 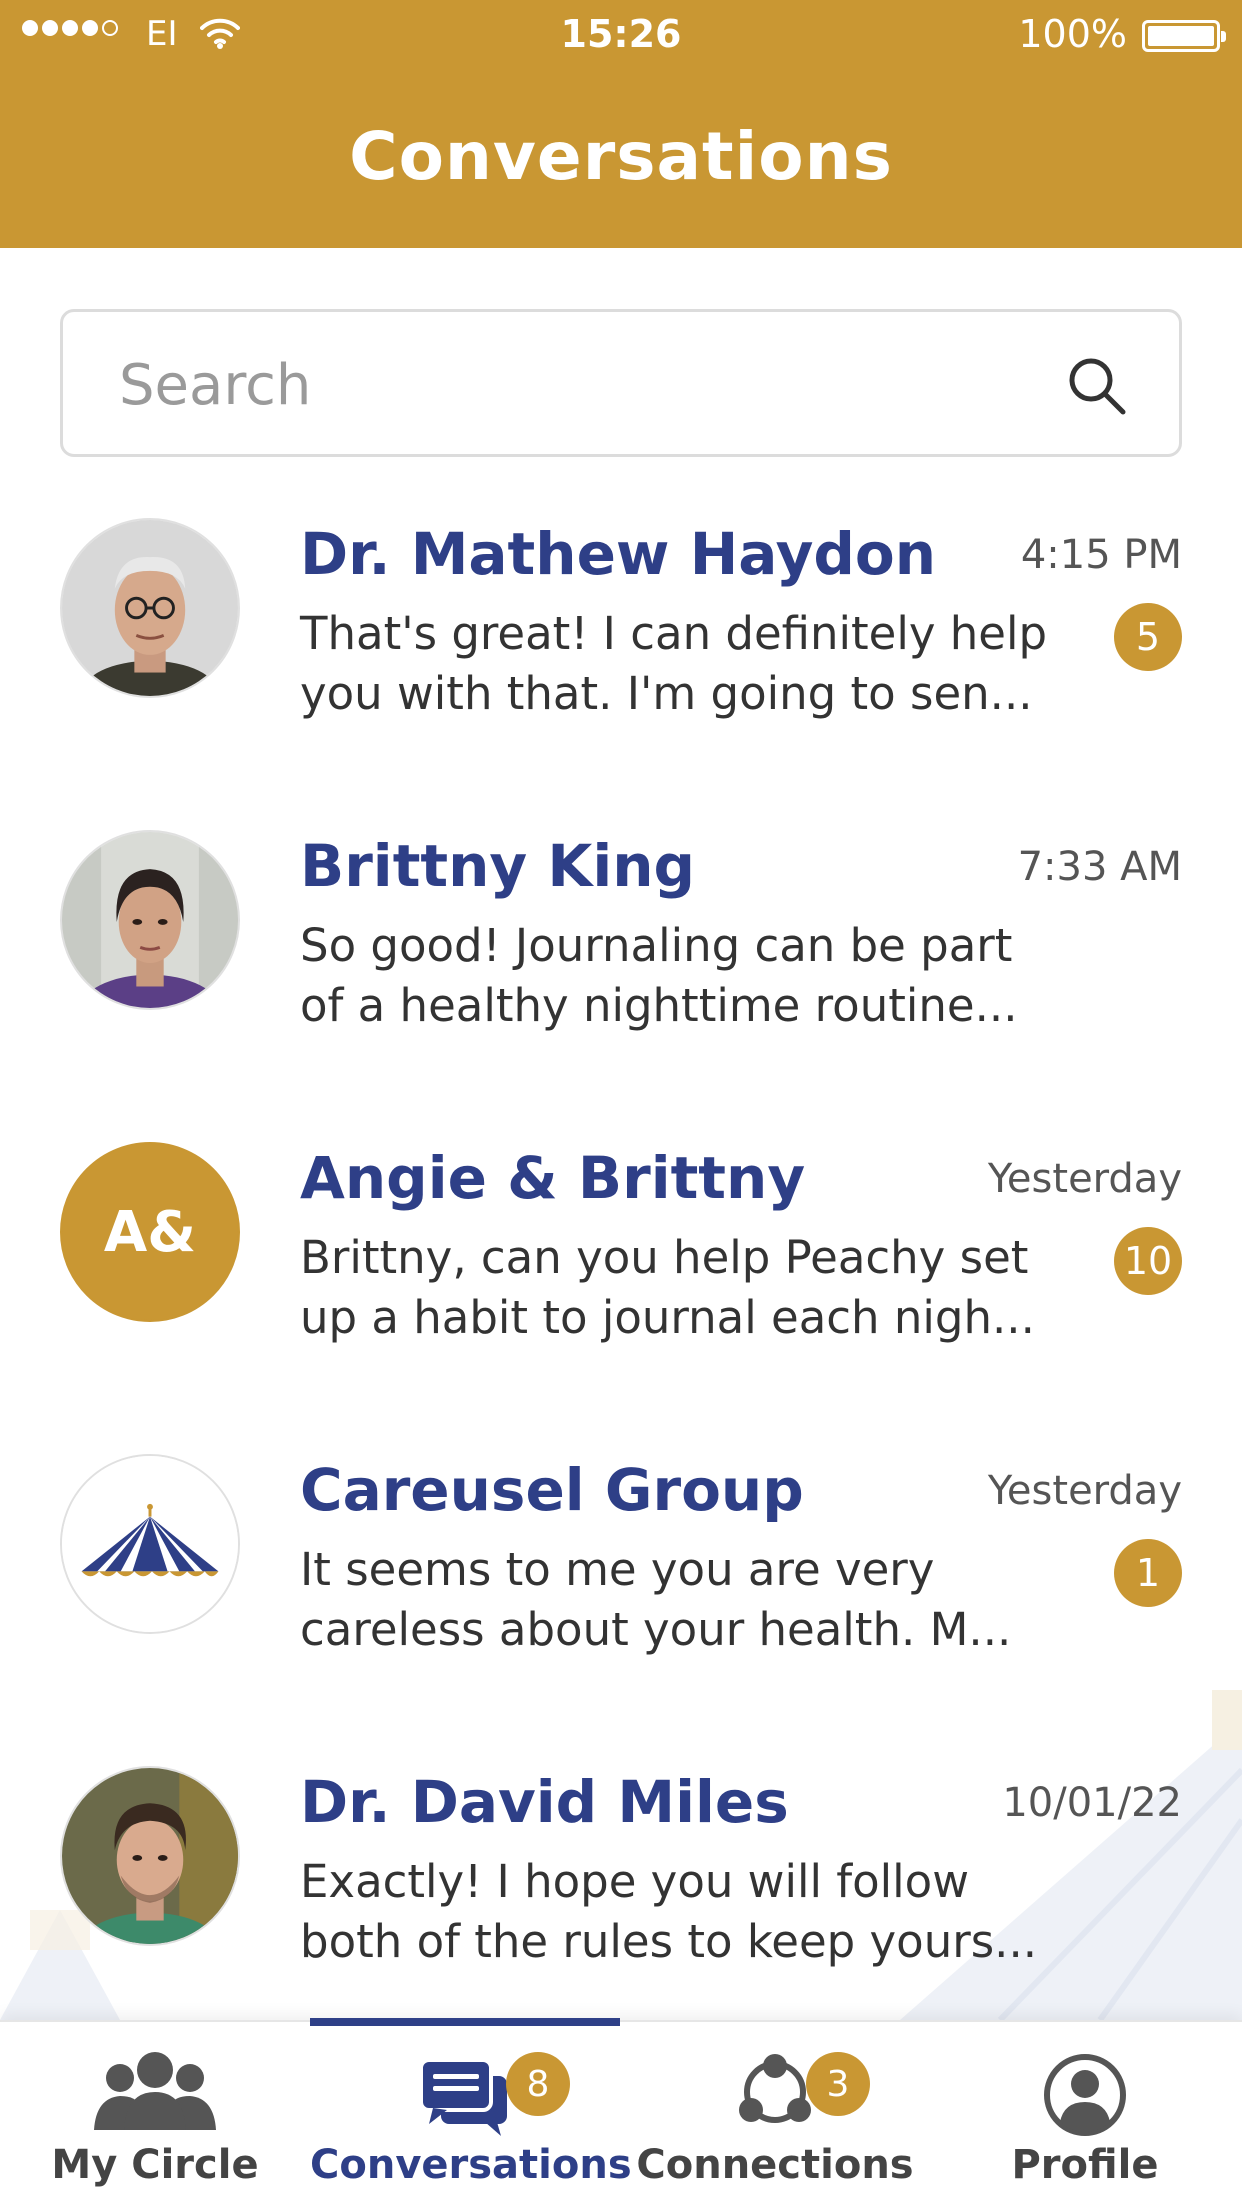 I want to click on group-icon, so click(x=155, y=2091).